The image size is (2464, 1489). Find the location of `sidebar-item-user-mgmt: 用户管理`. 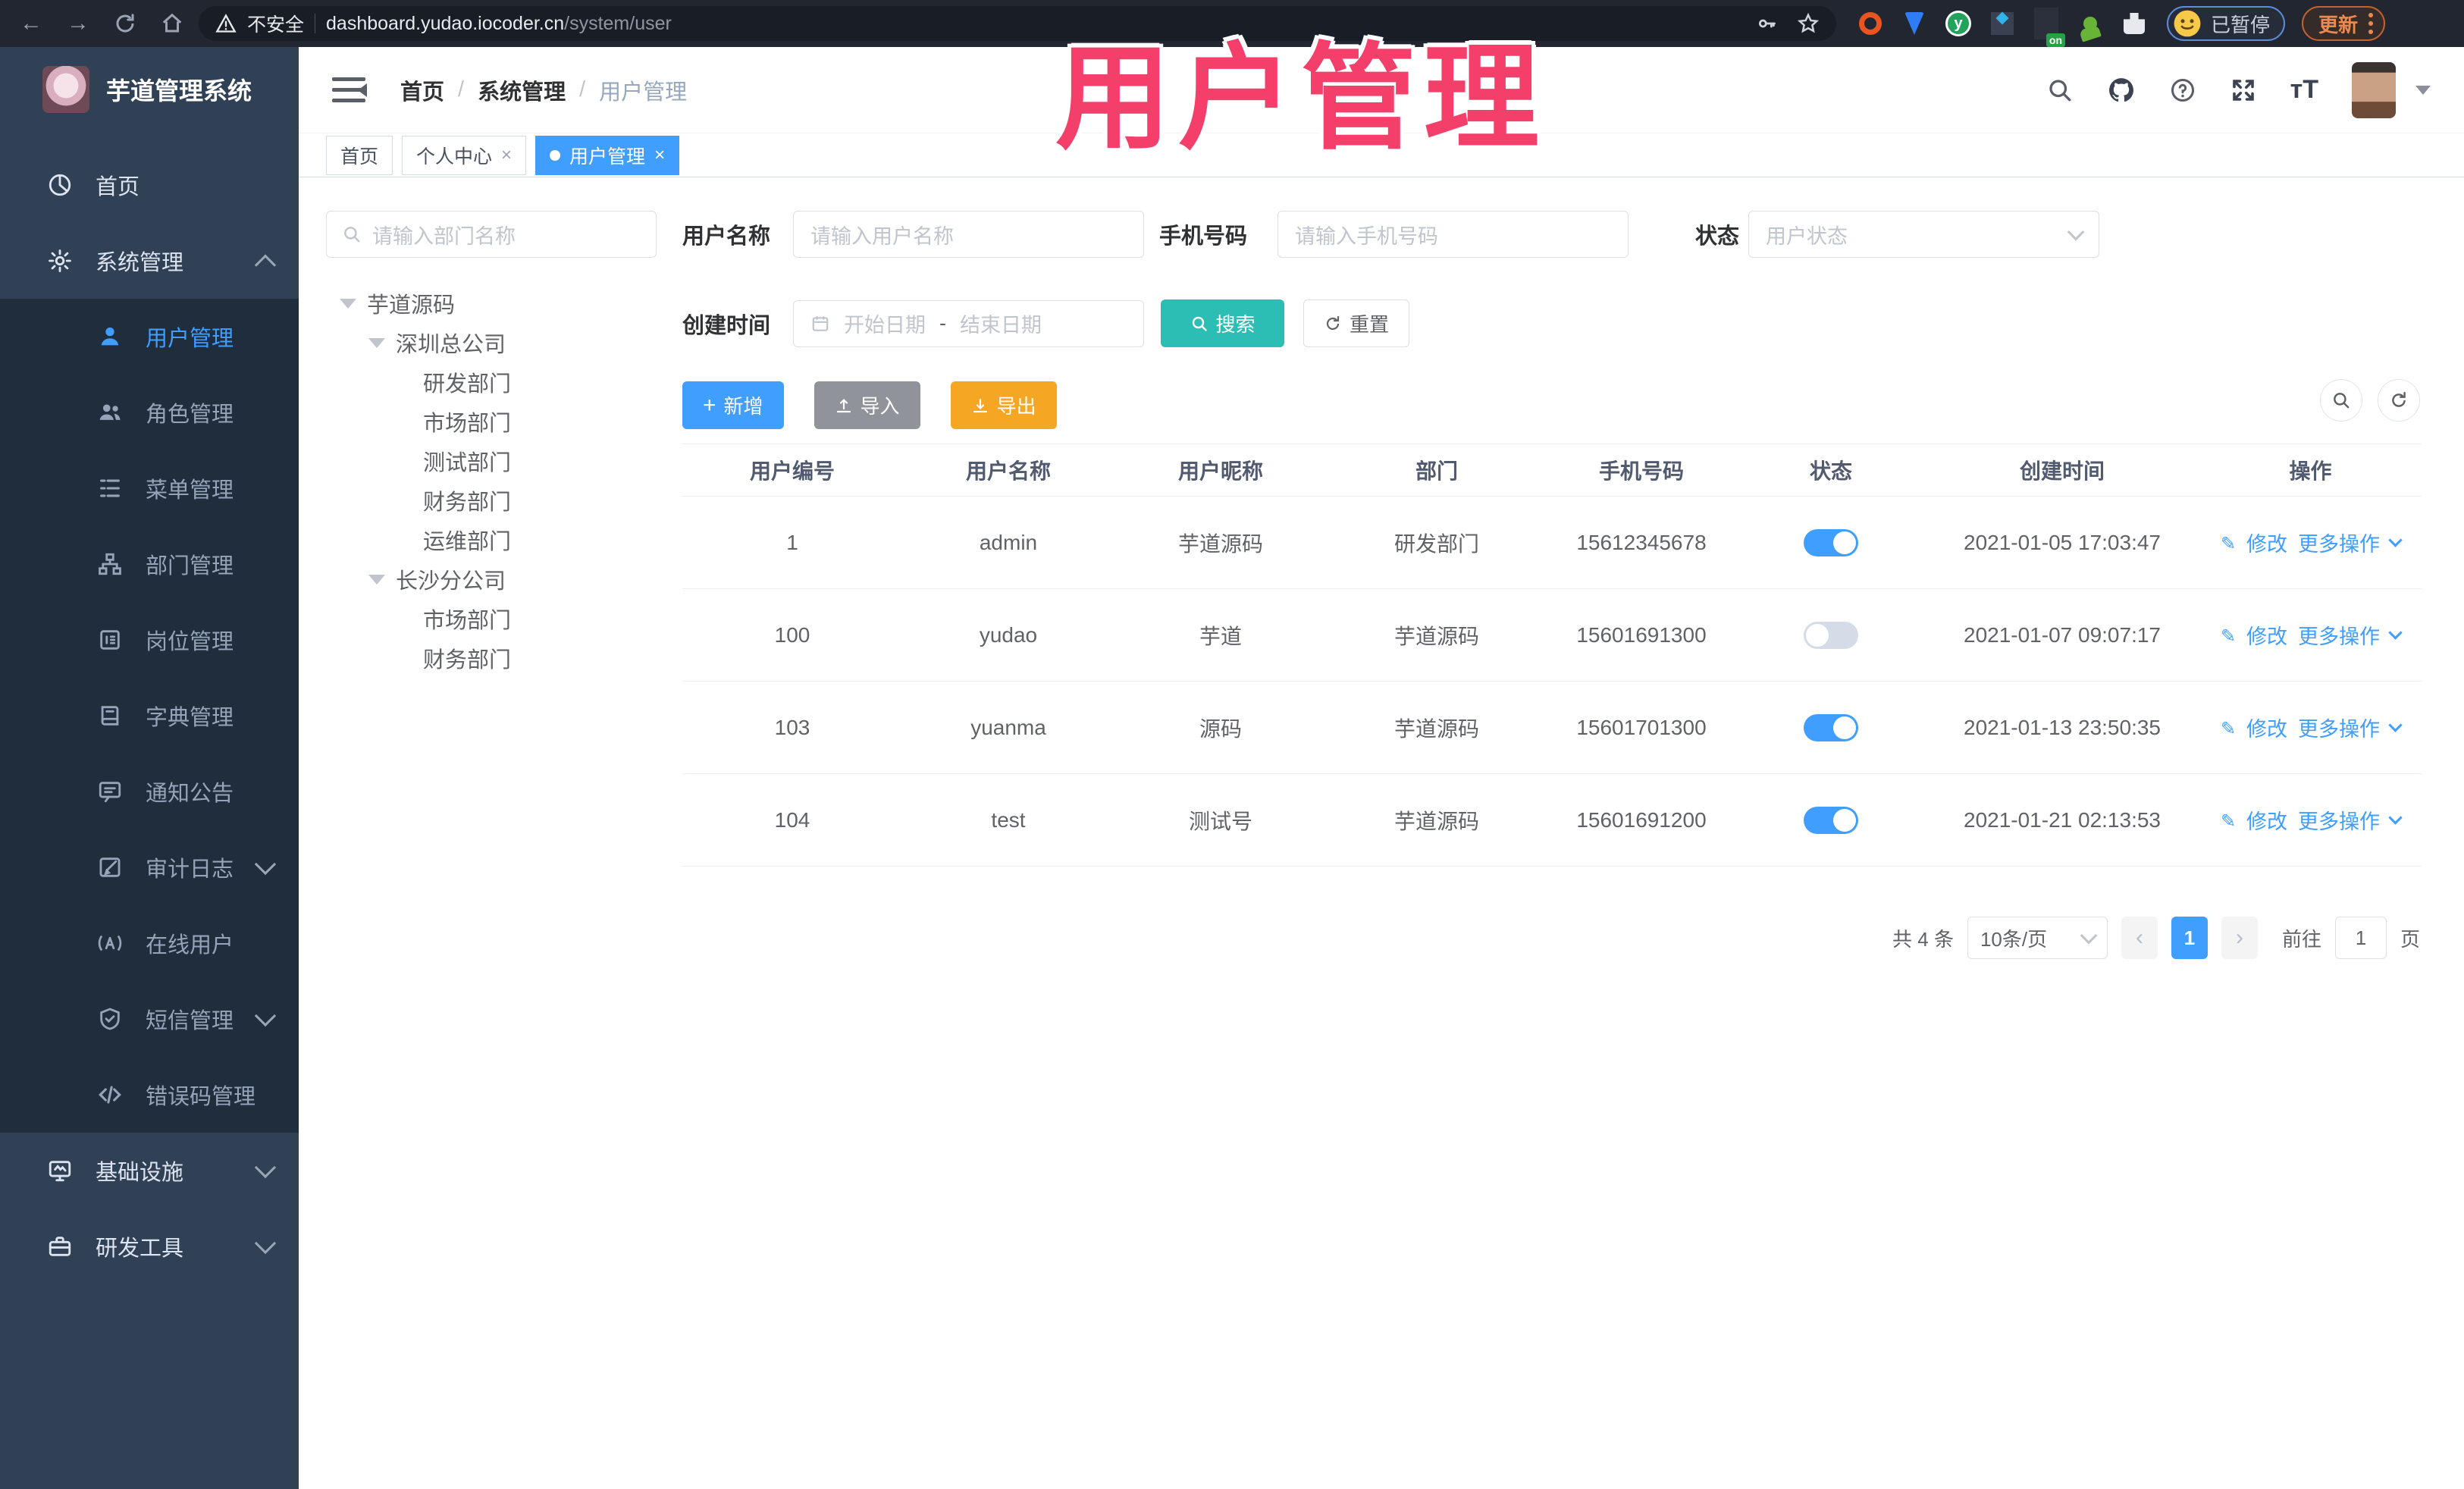

sidebar-item-user-mgmt: 用户管理 is located at coordinates (150, 337).